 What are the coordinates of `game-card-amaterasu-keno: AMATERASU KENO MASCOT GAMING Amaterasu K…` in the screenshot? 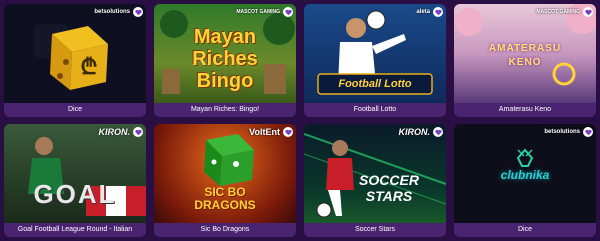 It's located at (525, 60).